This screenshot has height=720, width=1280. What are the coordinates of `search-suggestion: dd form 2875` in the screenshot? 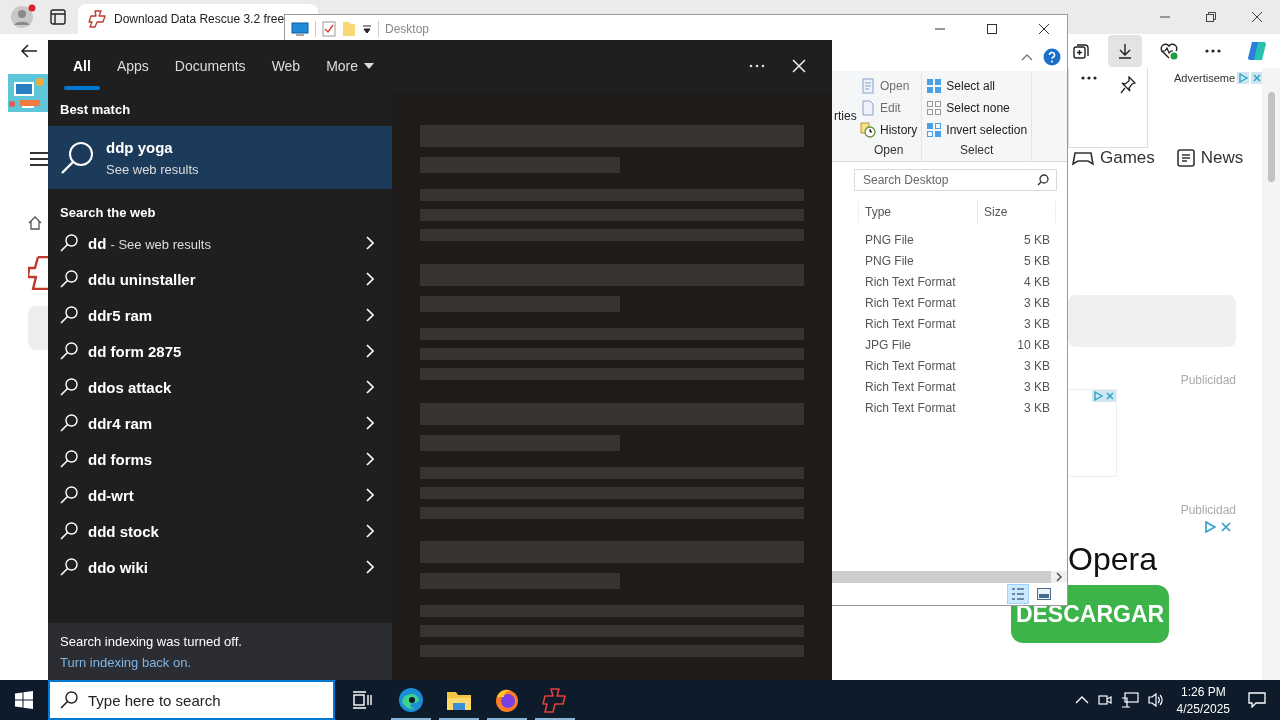 It's located at (220, 351).